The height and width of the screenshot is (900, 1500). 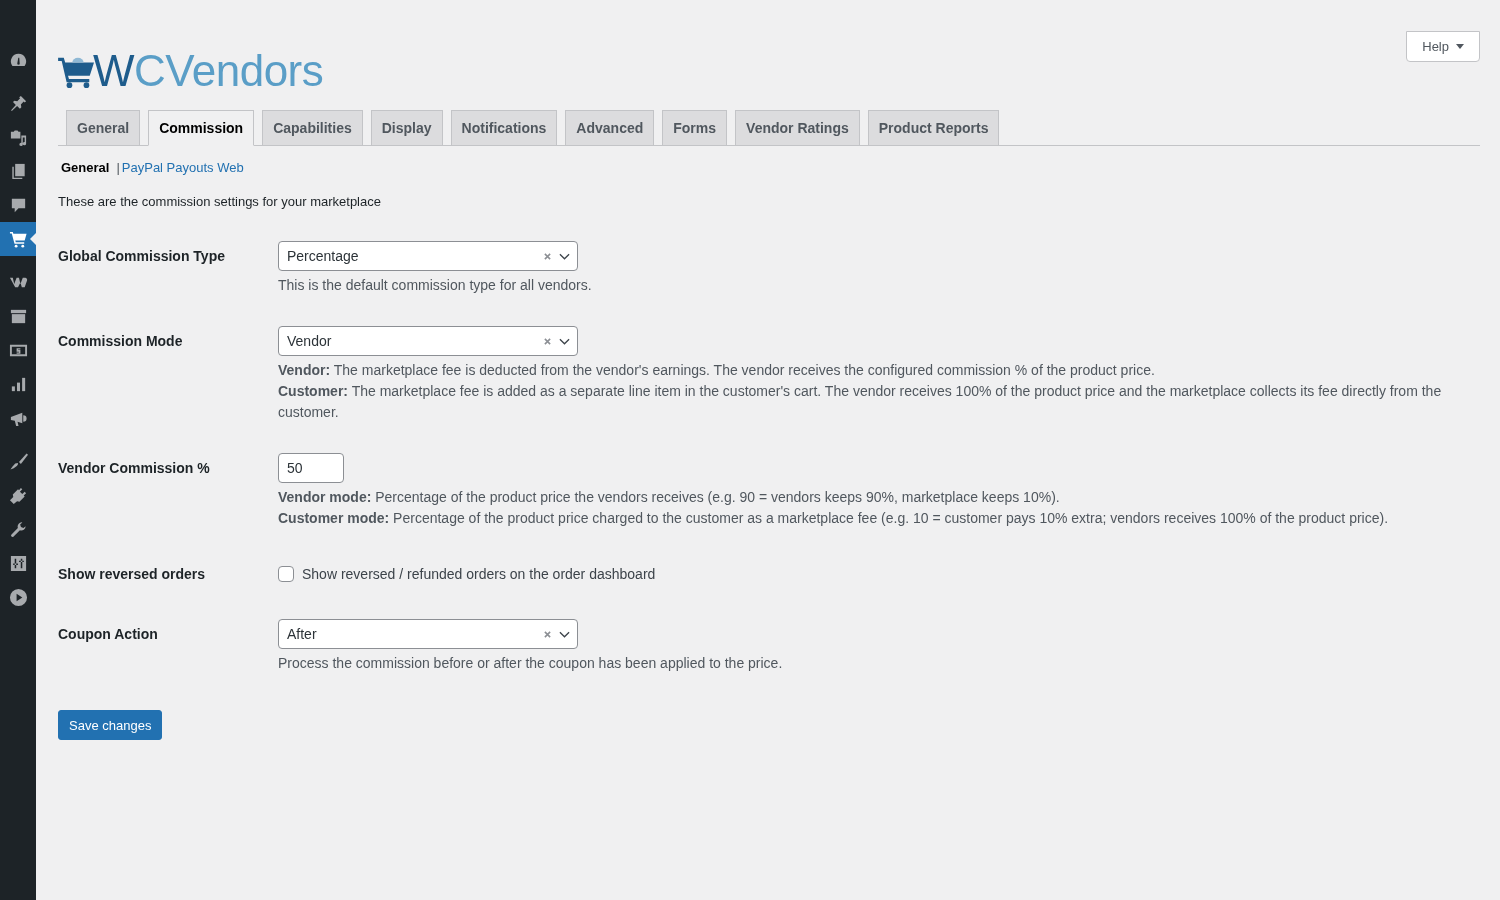 I want to click on paintbrush-icon, so click(x=18, y=461).